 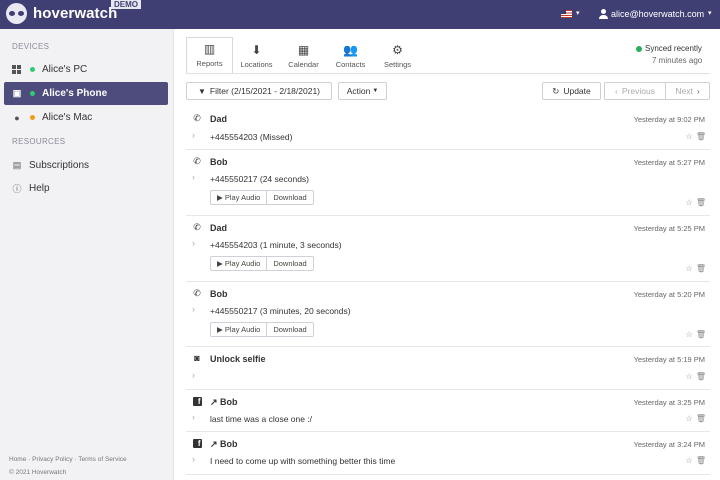 I want to click on tab-locations: ⬇ Locations, so click(x=256, y=55).